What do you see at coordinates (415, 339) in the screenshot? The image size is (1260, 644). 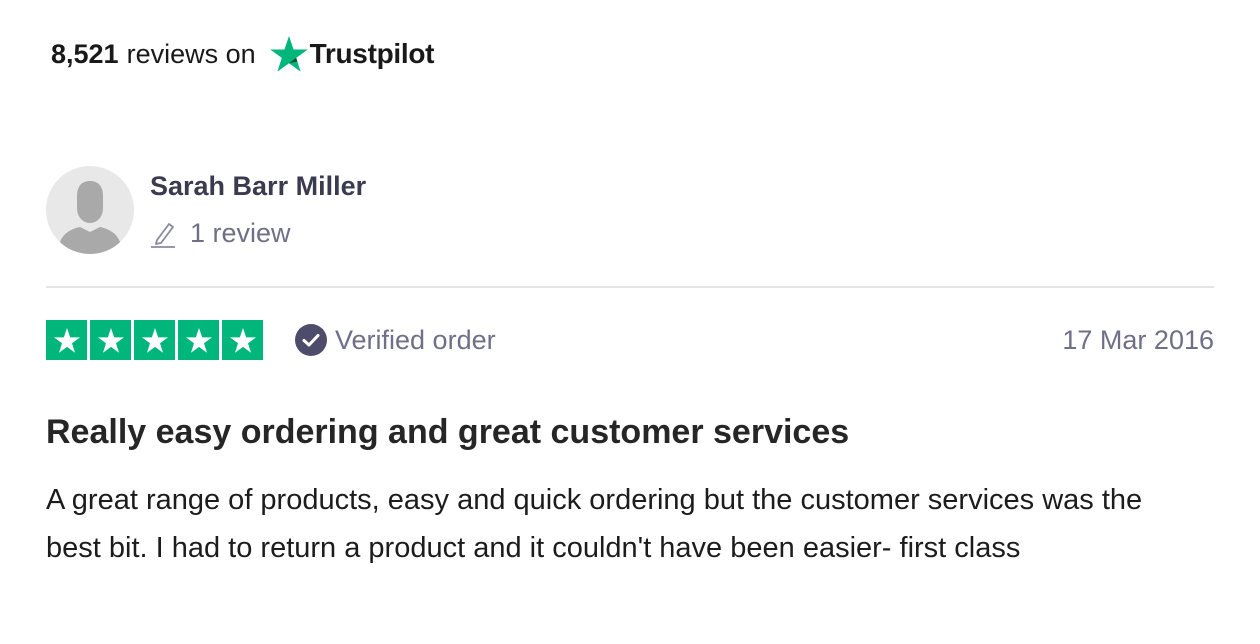 I see `verified-order-label: Verified order` at bounding box center [415, 339].